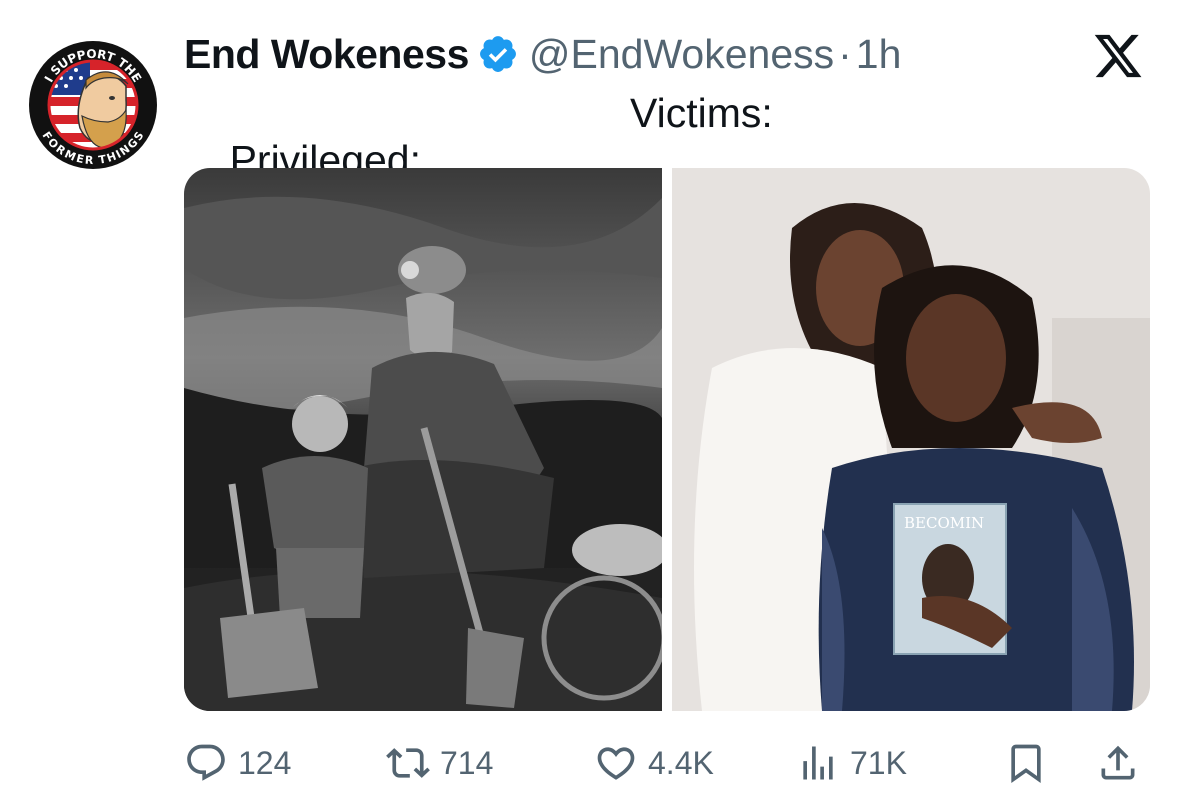 This screenshot has width=1178, height=797. Describe the element at coordinates (878, 762) in the screenshot. I see `views-count: 71K` at that location.